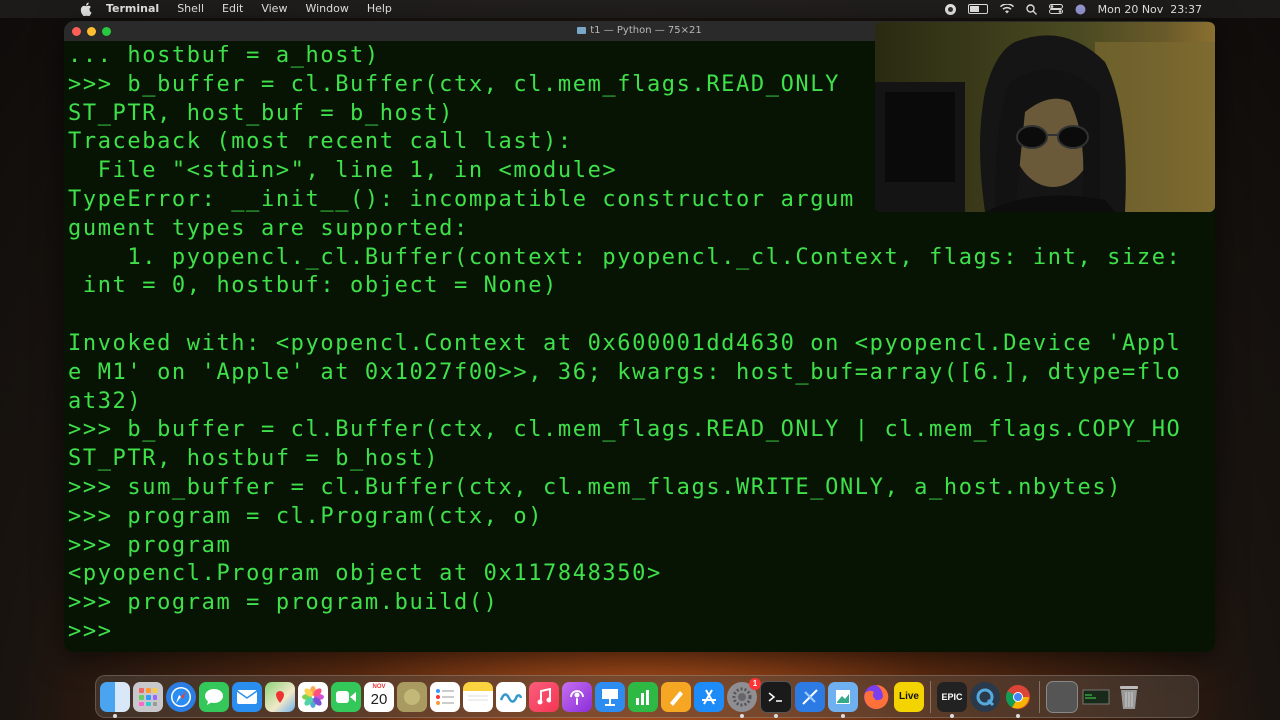  What do you see at coordinates (379, 699) in the screenshot?
I see `calendar-day: 20` at bounding box center [379, 699].